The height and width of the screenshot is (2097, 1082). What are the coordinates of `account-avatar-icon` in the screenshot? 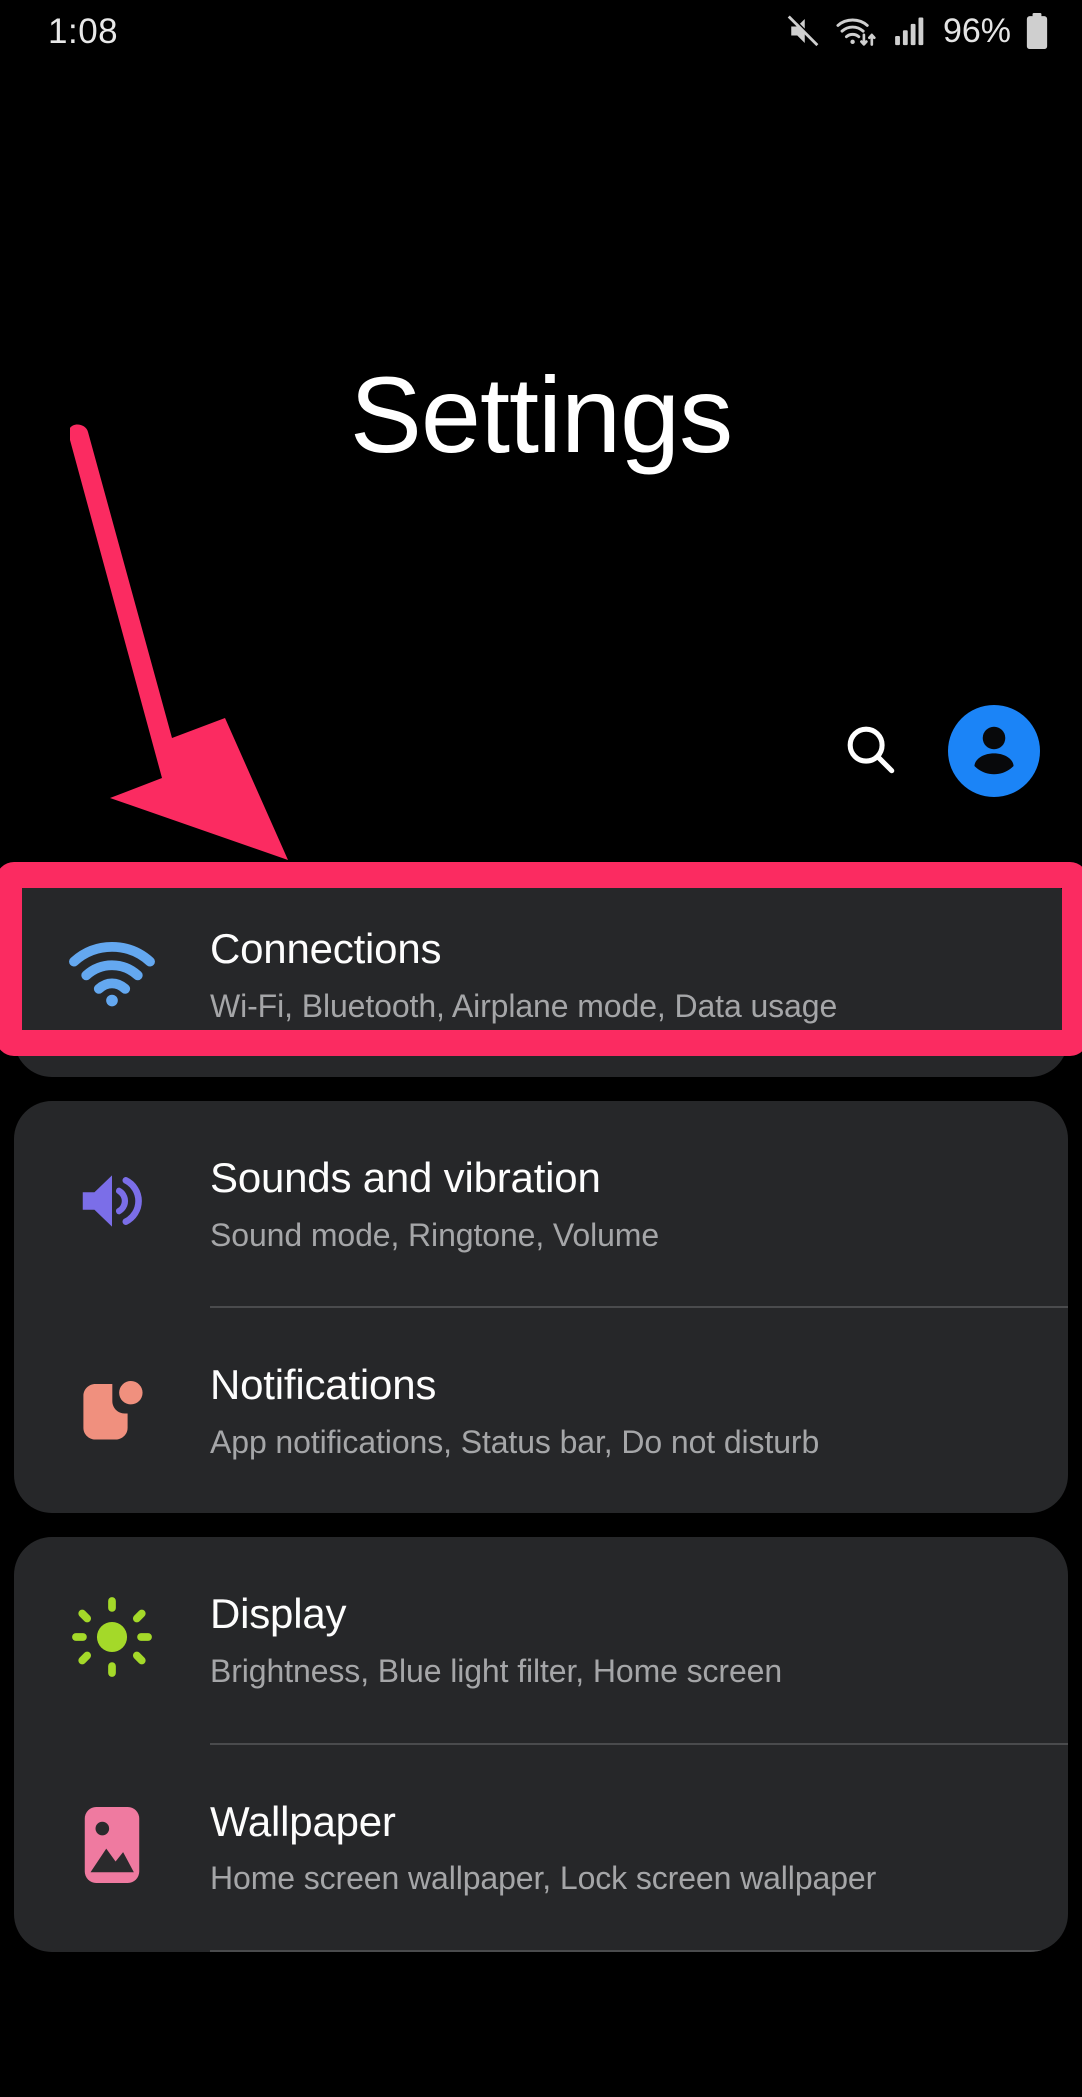 It's located at (994, 751).